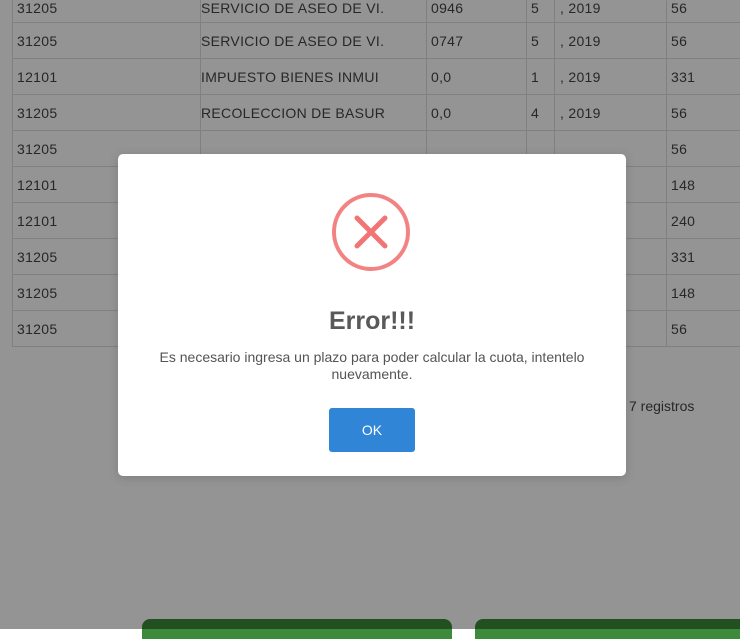  What do you see at coordinates (372, 321) in the screenshot?
I see `dialog-title: Error!!!` at bounding box center [372, 321].